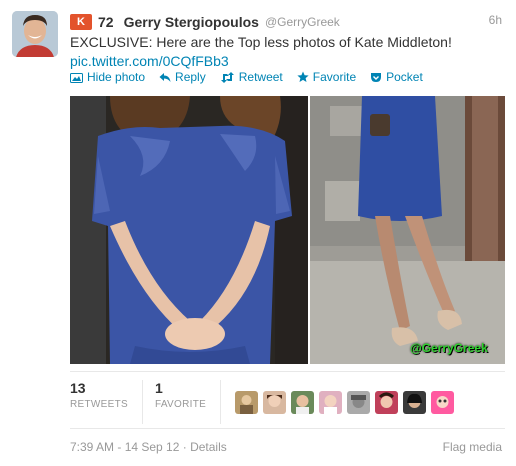  I want to click on media-watermark: @GerryGreek, so click(449, 348).